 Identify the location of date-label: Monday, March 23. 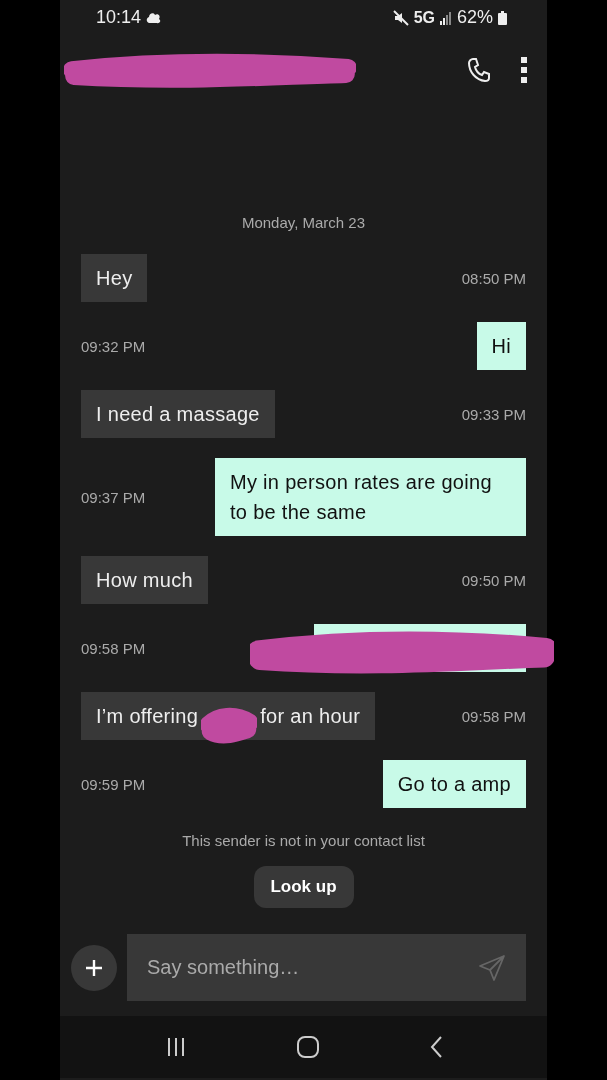
(303, 223).